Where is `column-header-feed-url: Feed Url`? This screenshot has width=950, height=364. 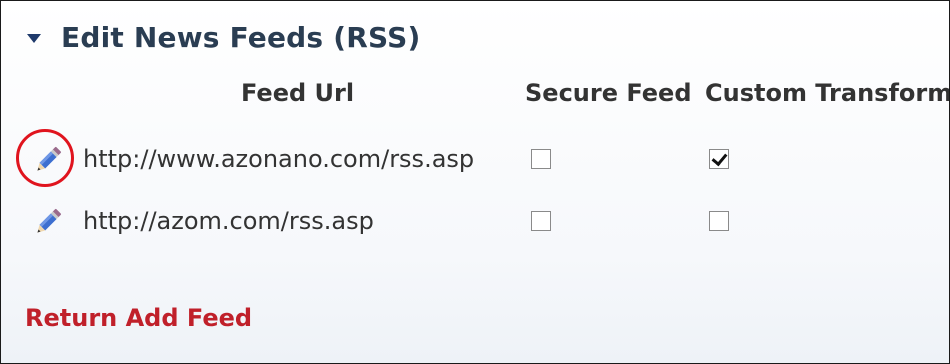 column-header-feed-url: Feed Url is located at coordinates (298, 93).